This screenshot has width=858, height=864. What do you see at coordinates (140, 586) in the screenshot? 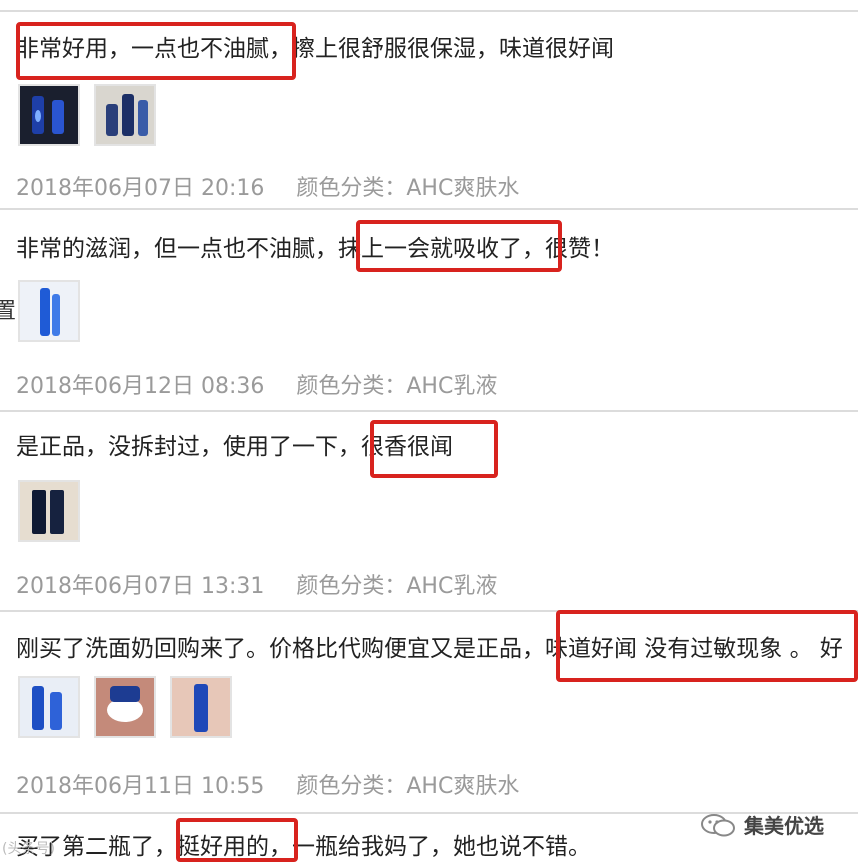
I see `review-date: 2018年06月07日 13:31` at bounding box center [140, 586].